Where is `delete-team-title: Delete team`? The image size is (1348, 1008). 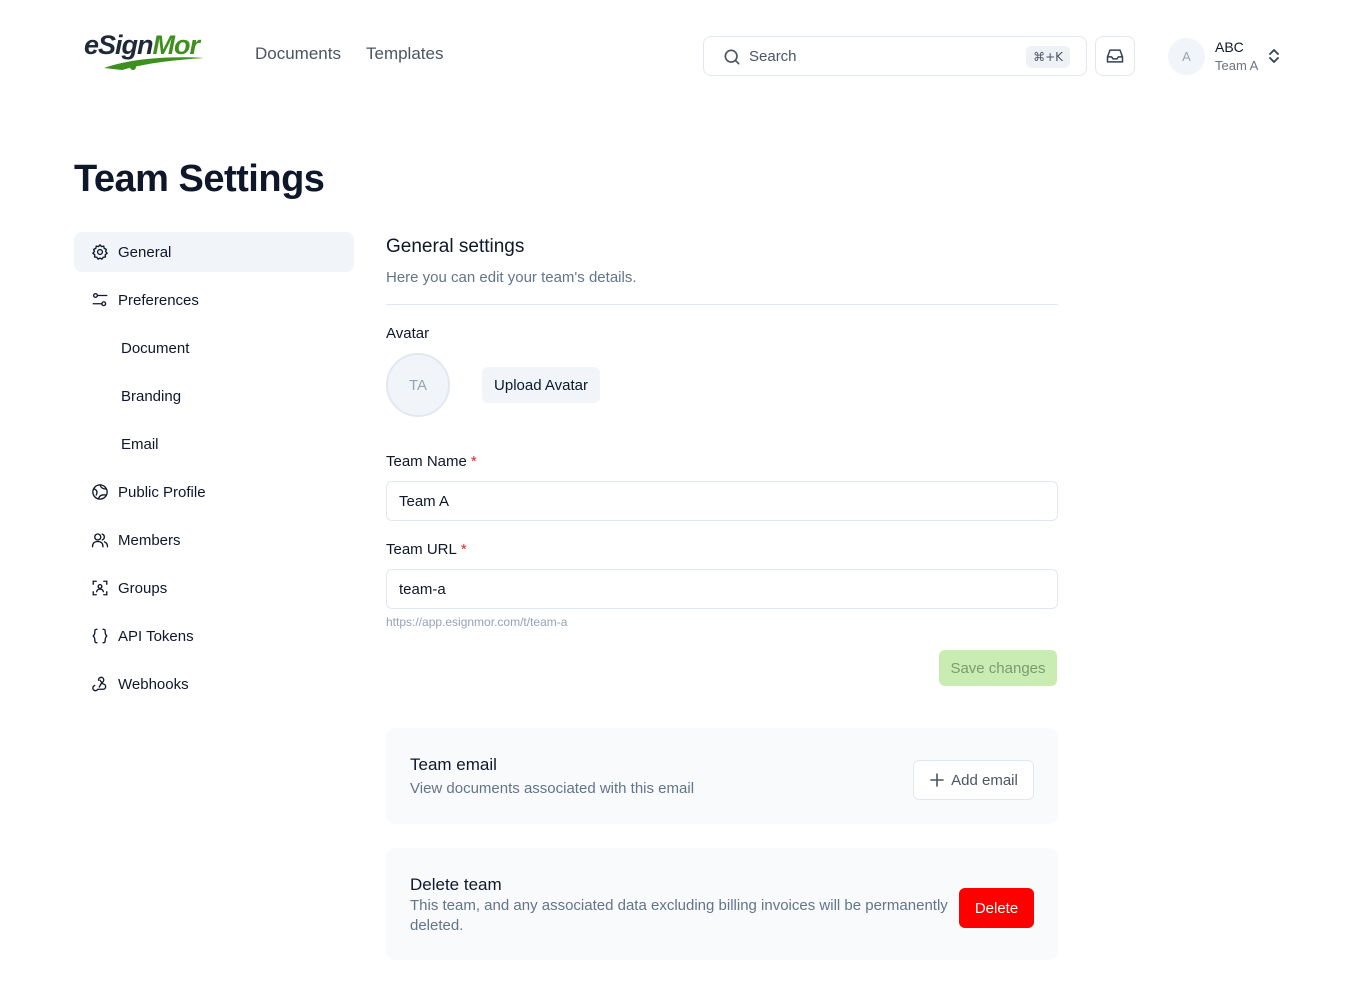 delete-team-title: Delete team is located at coordinates (456, 884).